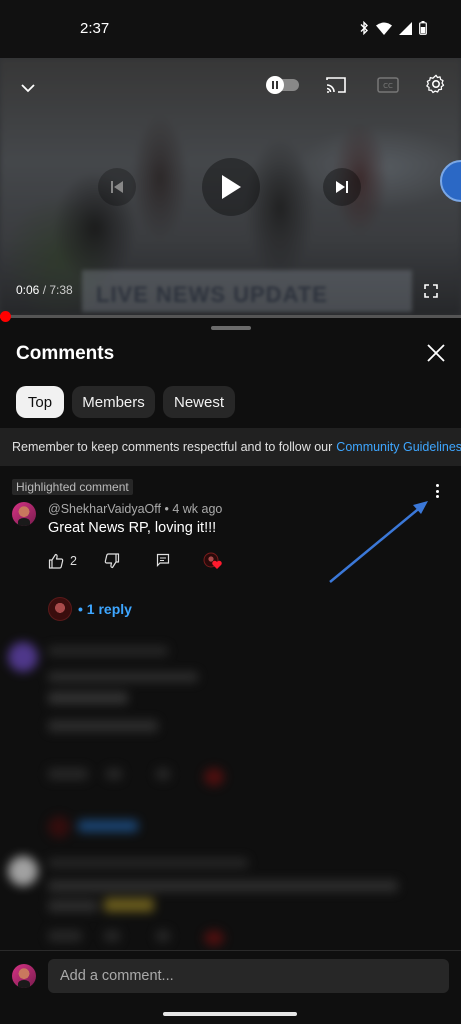 This screenshot has width=461, height=1024. I want to click on close-icon, so click(436, 353).